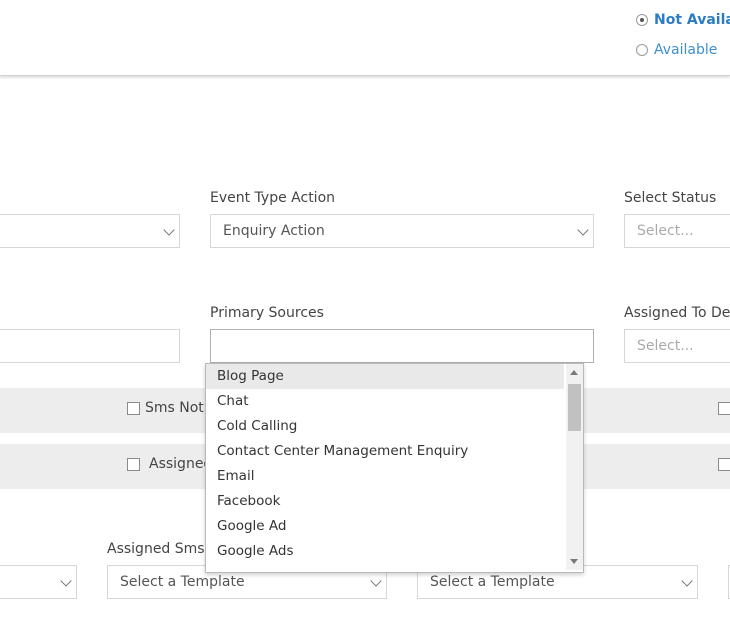 This screenshot has height=618, width=730. Describe the element at coordinates (642, 50) in the screenshot. I see `radio-unchecked-icon` at that location.